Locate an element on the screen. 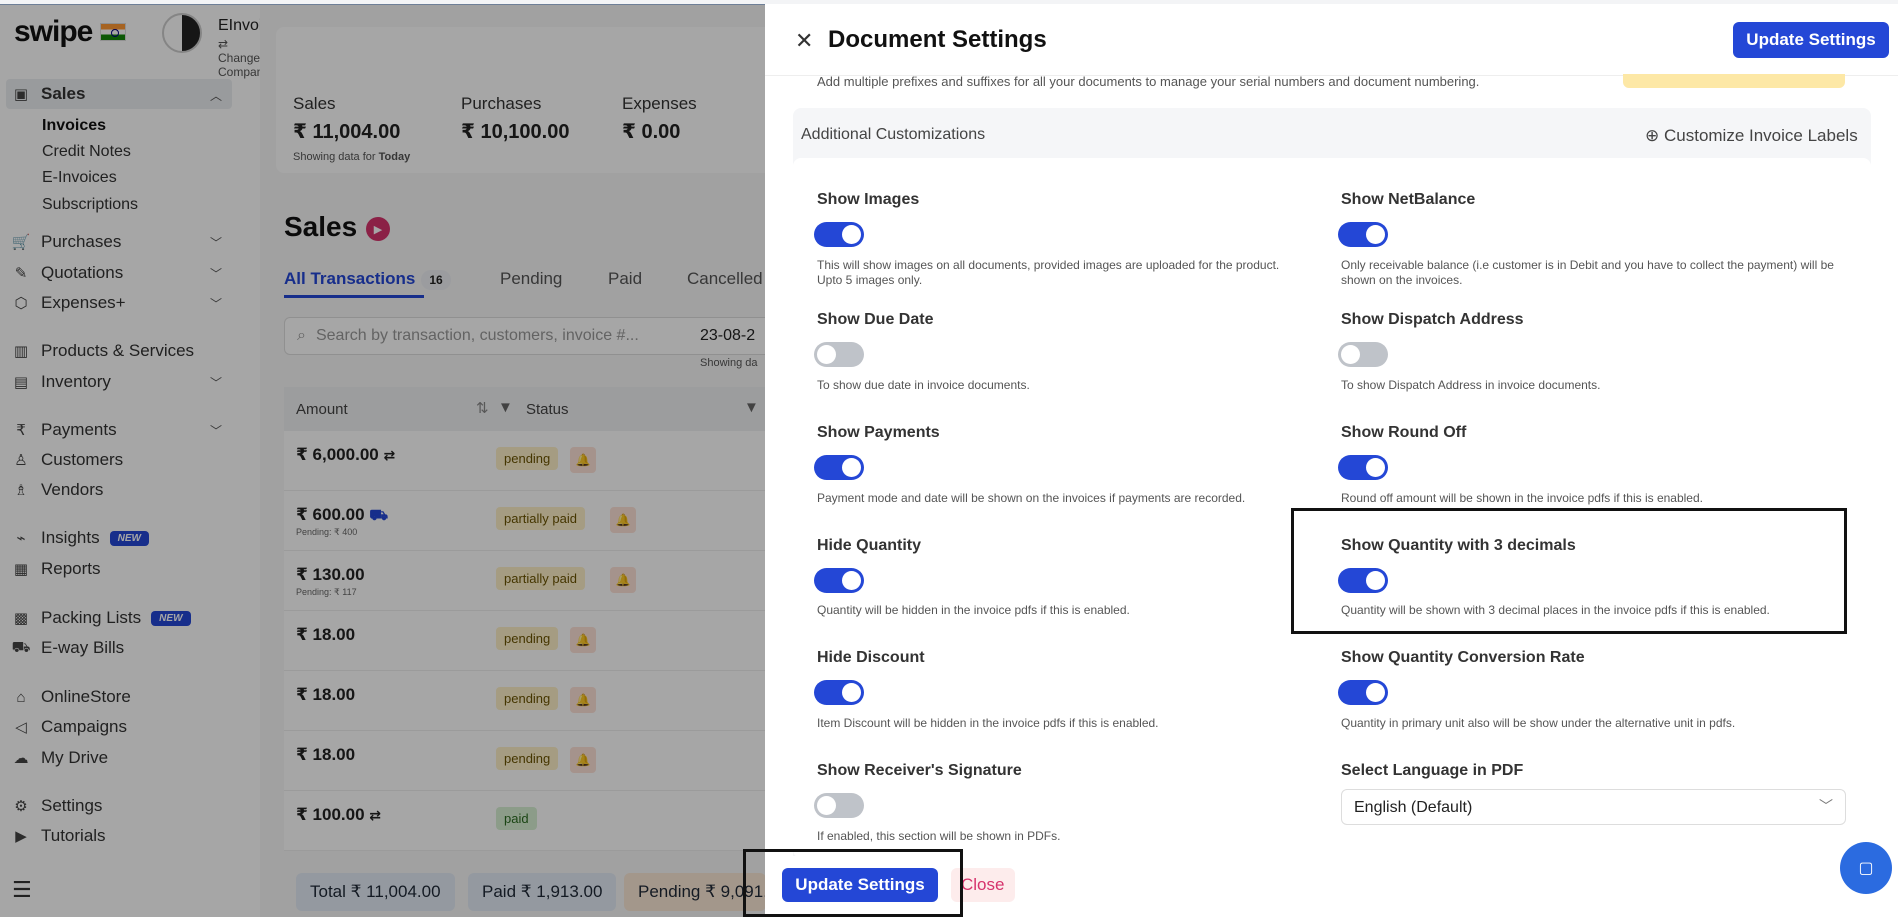  stat-purchases-value: ₹ 10,100.00 is located at coordinates (515, 132).